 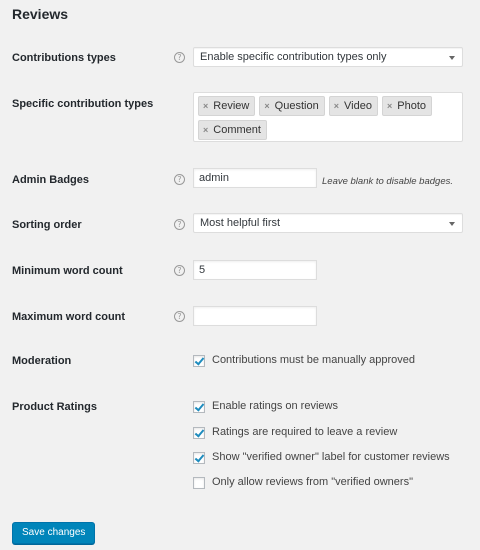 I want to click on tag-label: Photo, so click(x=412, y=106).